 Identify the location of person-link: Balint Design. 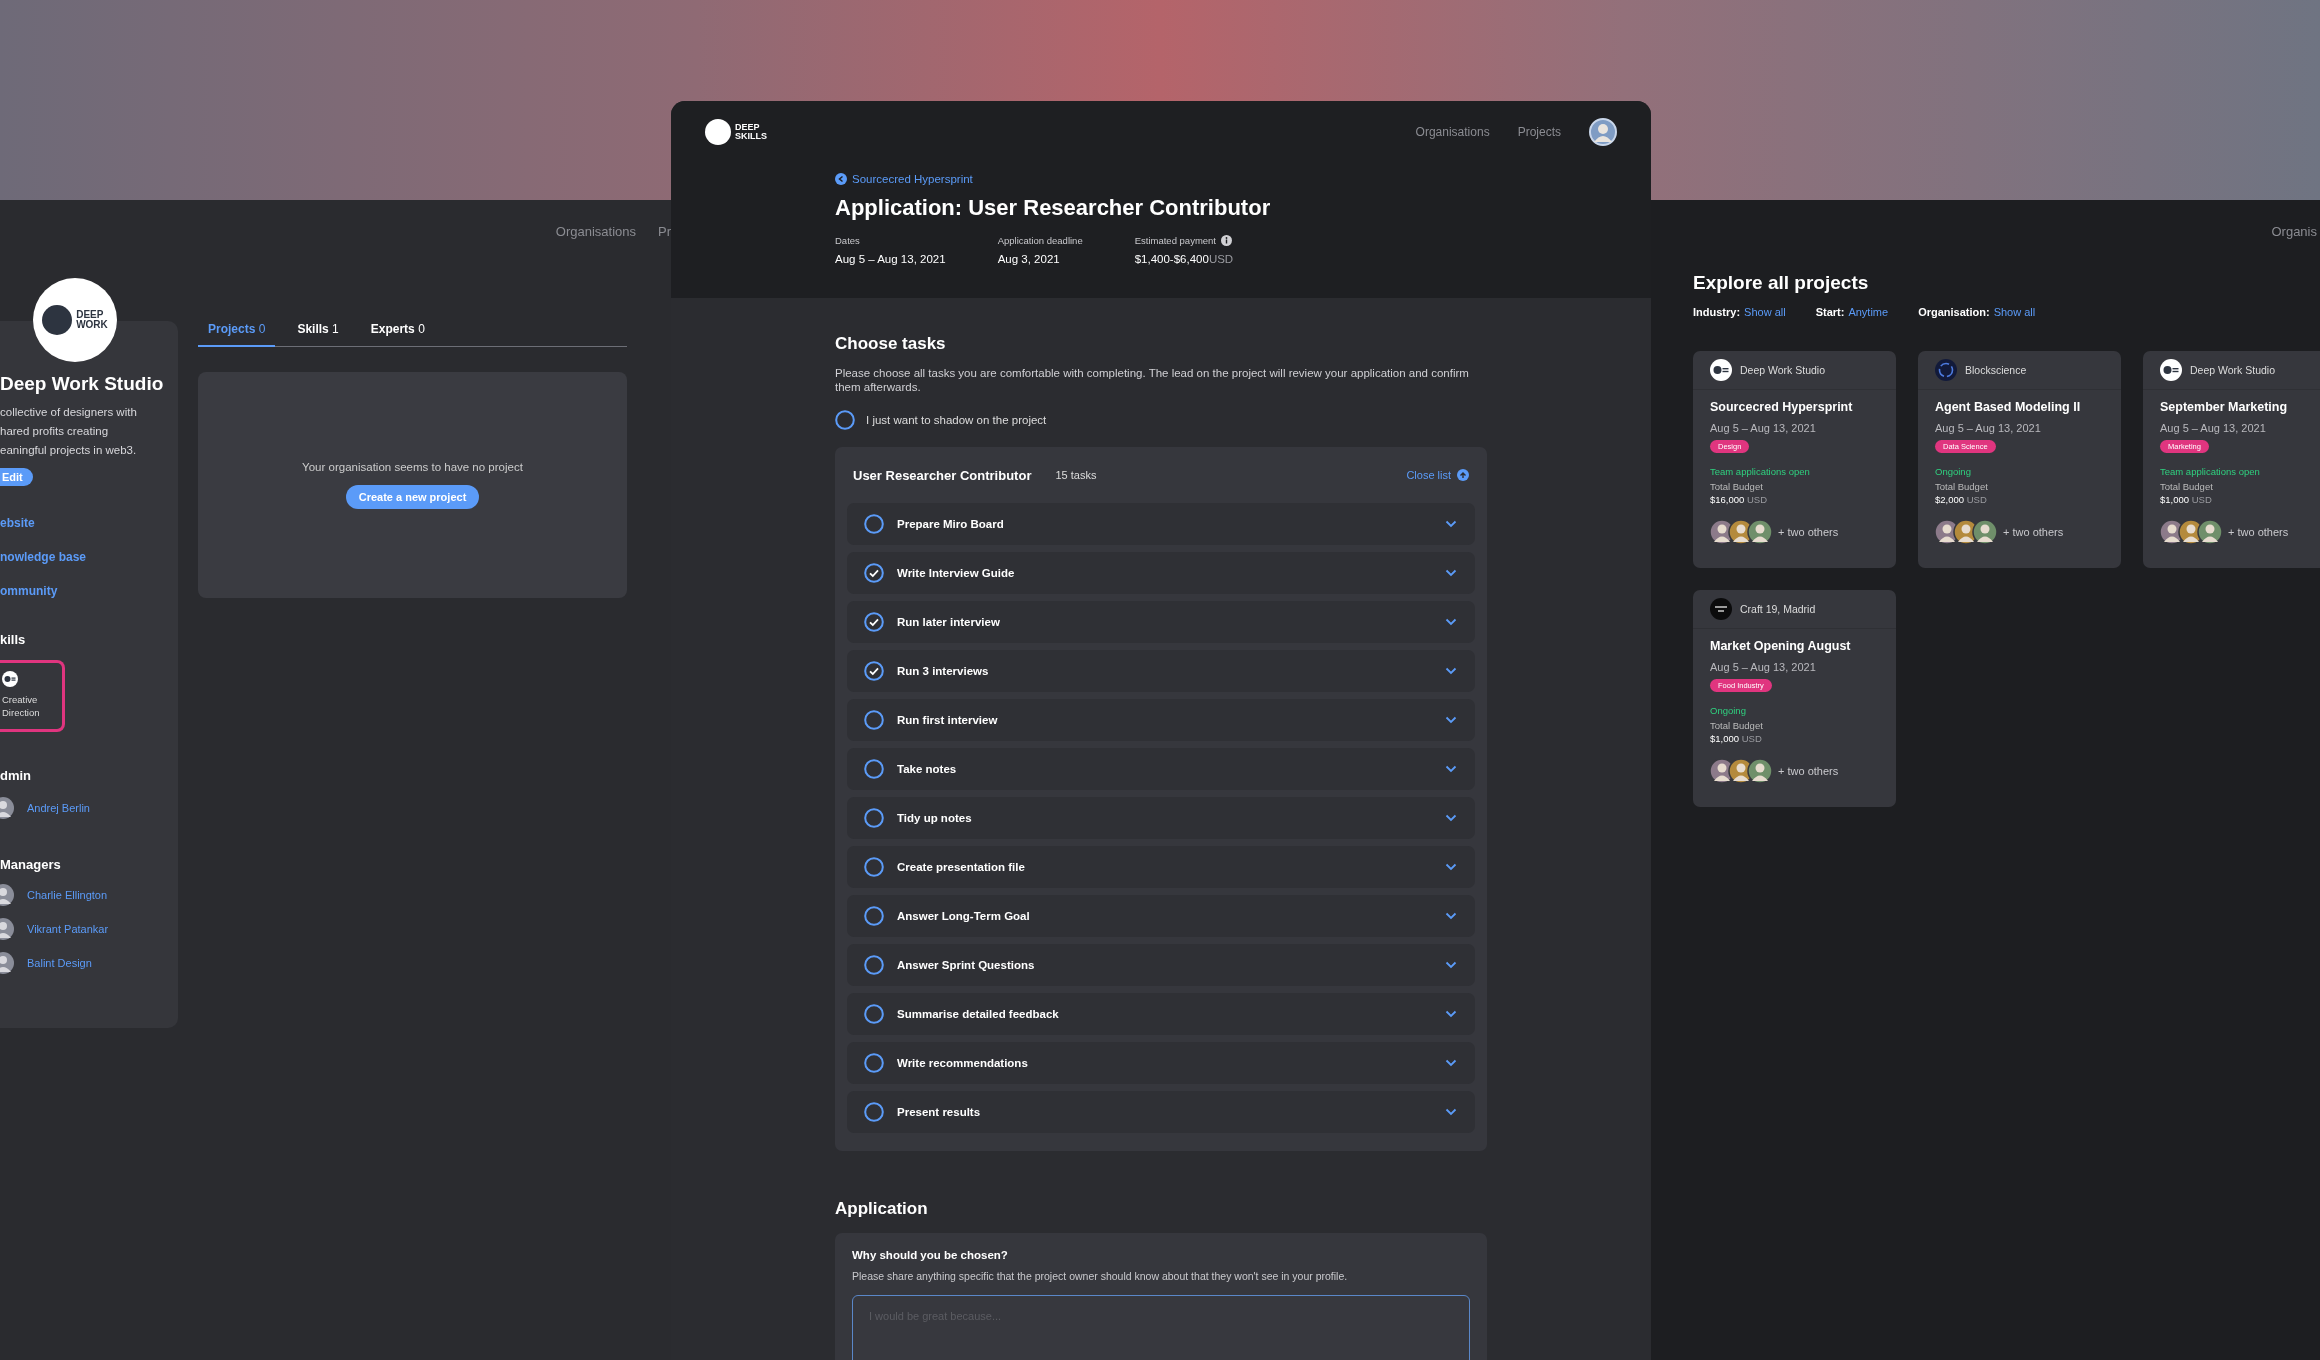
(59, 963).